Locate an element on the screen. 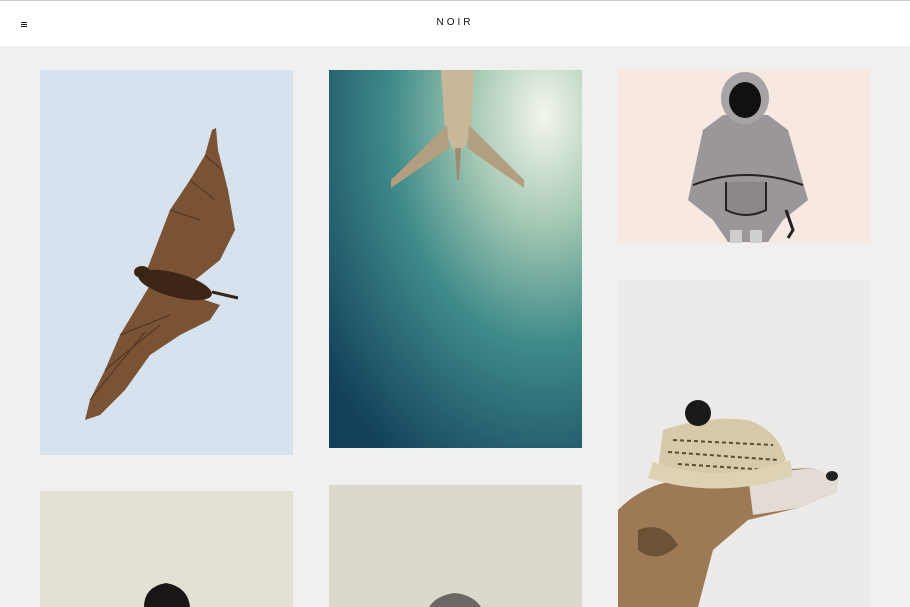  photo-tile-hooded-figure is located at coordinates (744, 156).